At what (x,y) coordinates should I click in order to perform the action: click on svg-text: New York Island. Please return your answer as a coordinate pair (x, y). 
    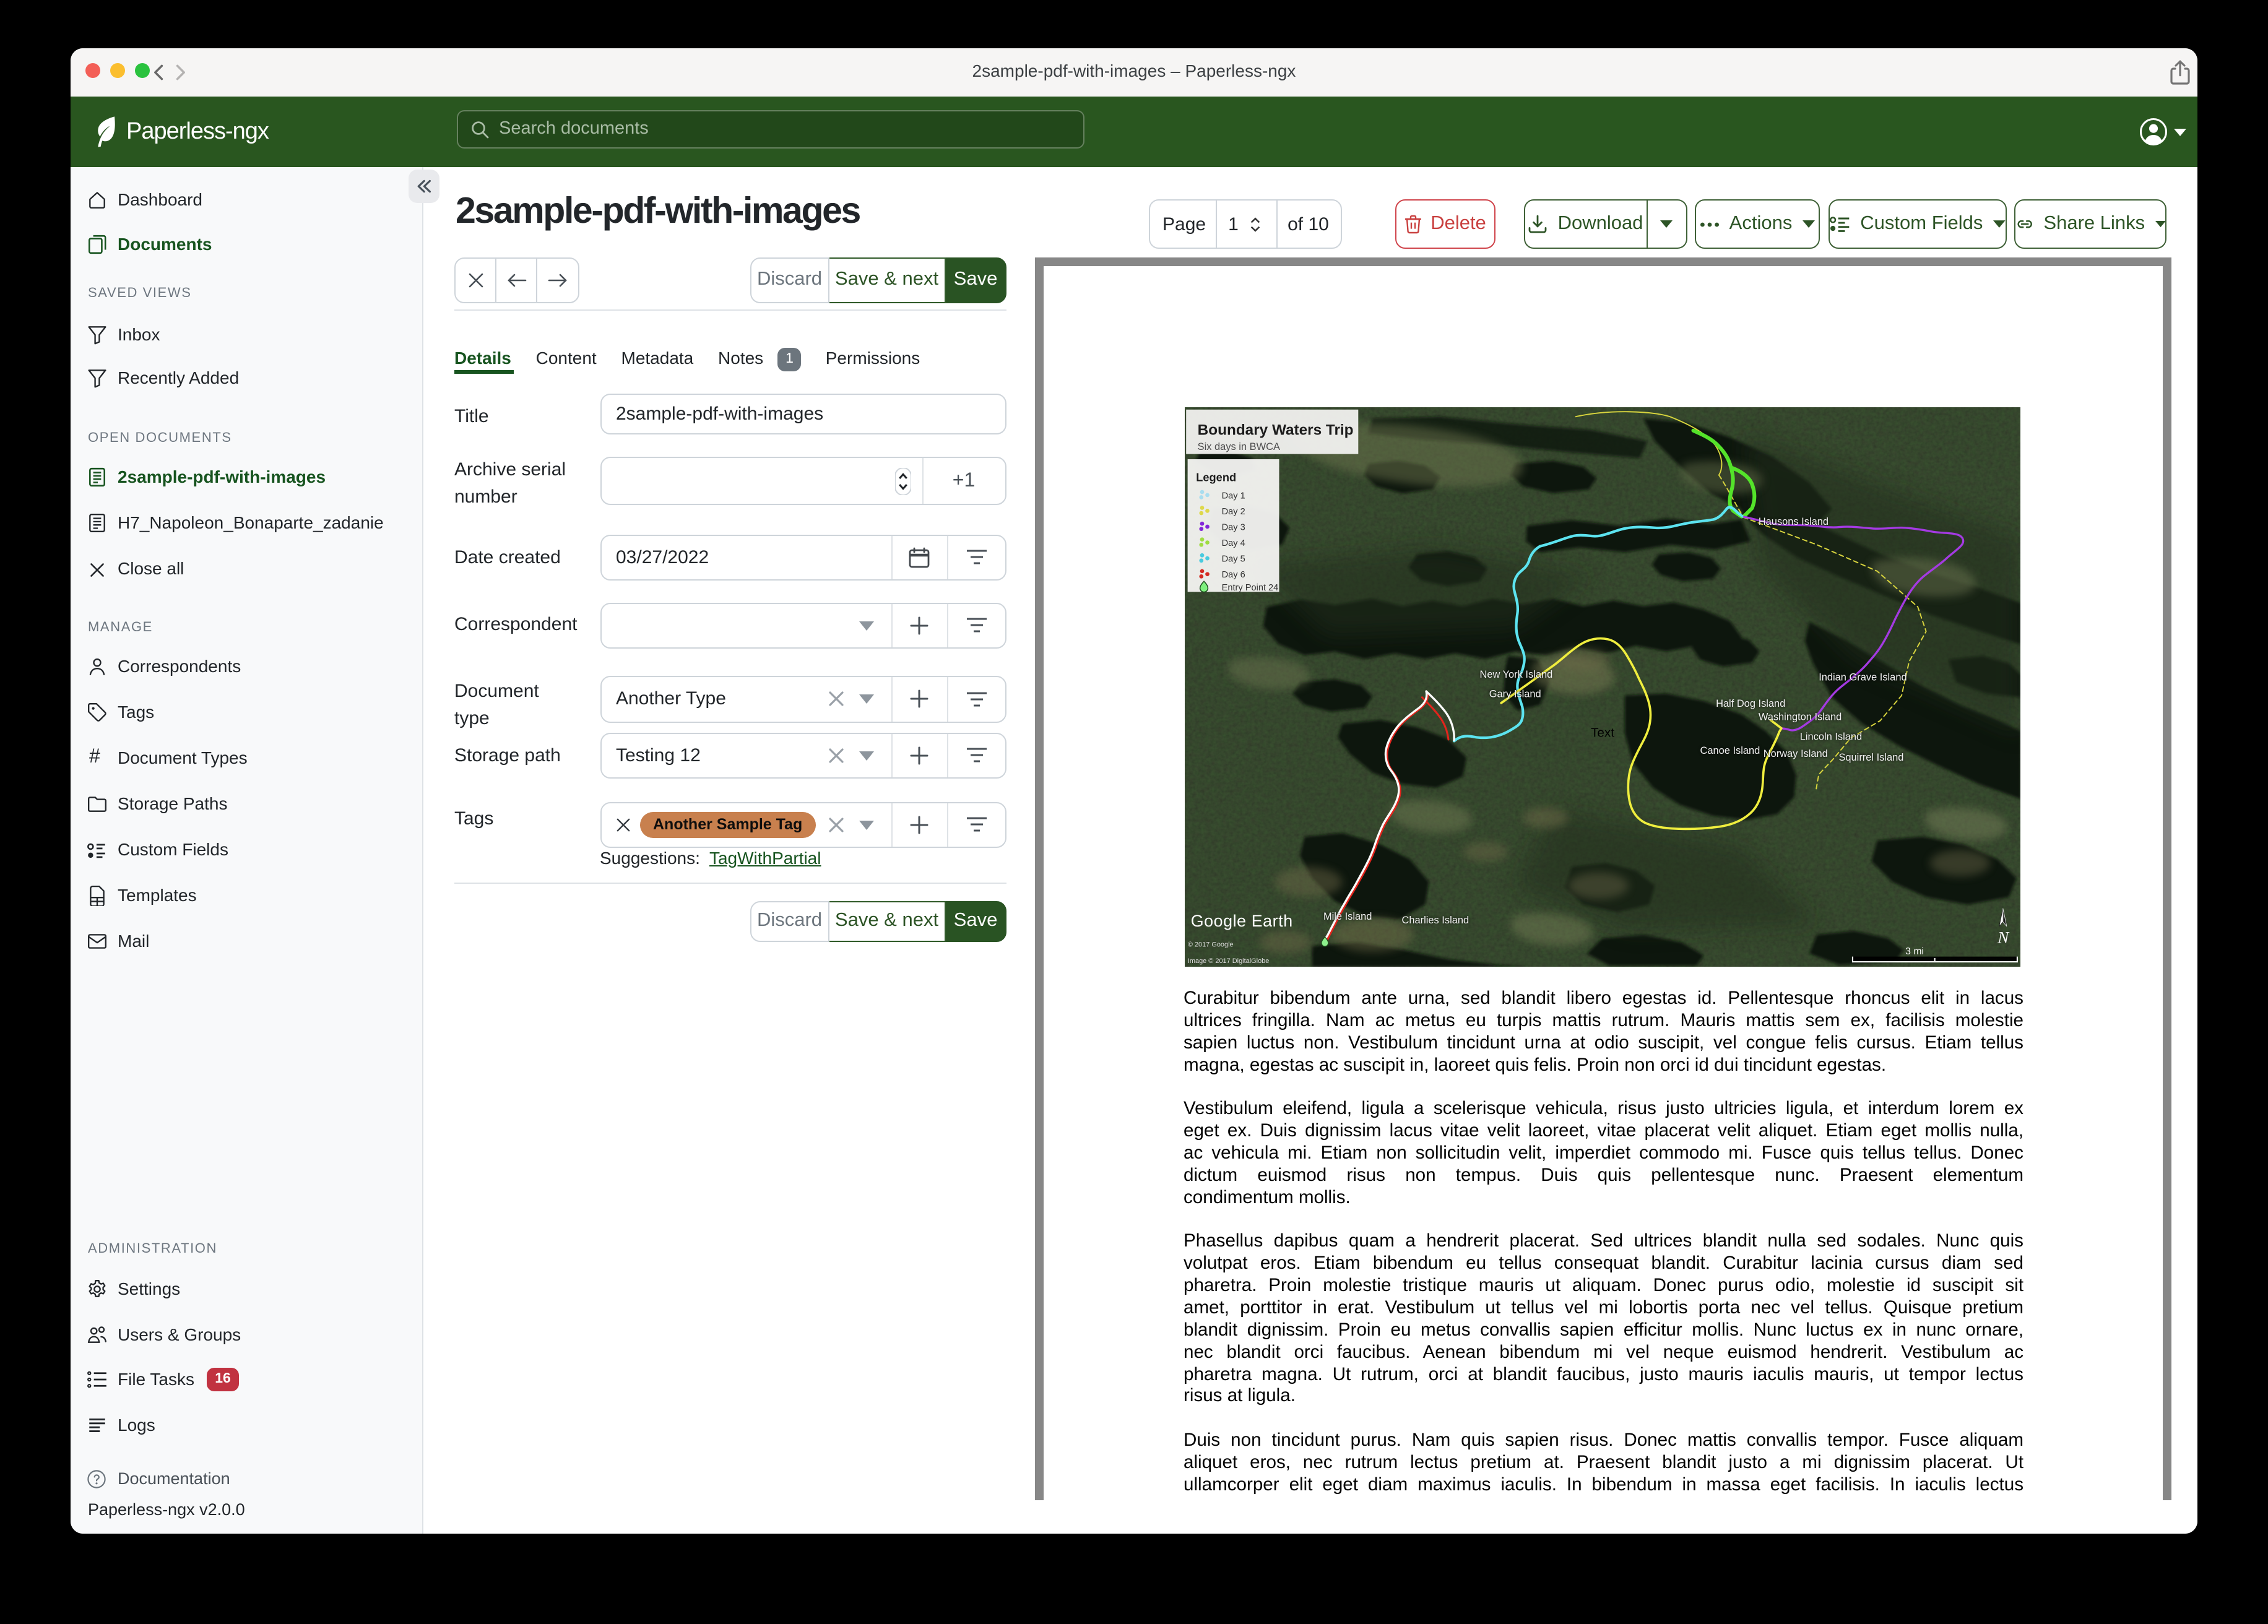
    Looking at the image, I should click on (1515, 675).